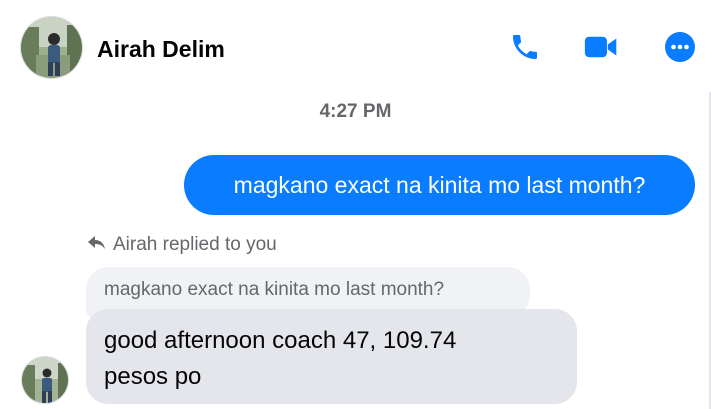 This screenshot has width=711, height=409. What do you see at coordinates (601, 47) in the screenshot?
I see `video-camera-icon` at bounding box center [601, 47].